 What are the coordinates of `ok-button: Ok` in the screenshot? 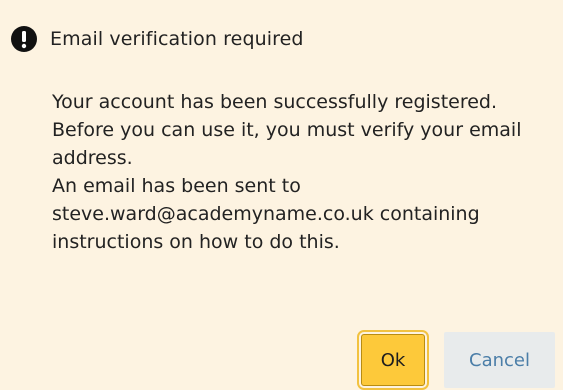 It's located at (393, 360).